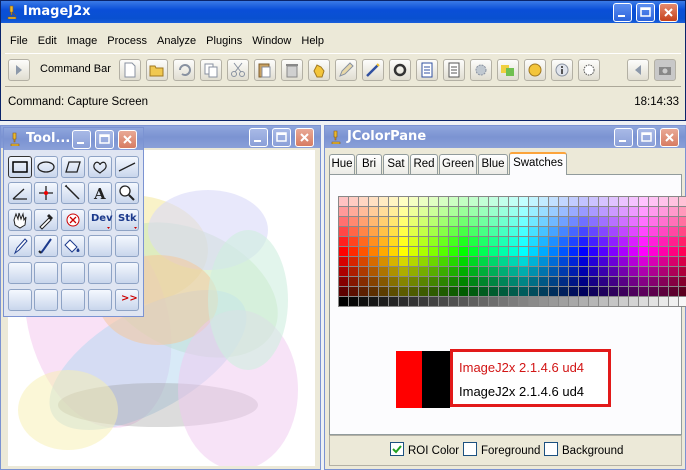 This screenshot has height=470, width=686. Describe the element at coordinates (100, 220) in the screenshot. I see `dev-tool-button: Dev` at that location.